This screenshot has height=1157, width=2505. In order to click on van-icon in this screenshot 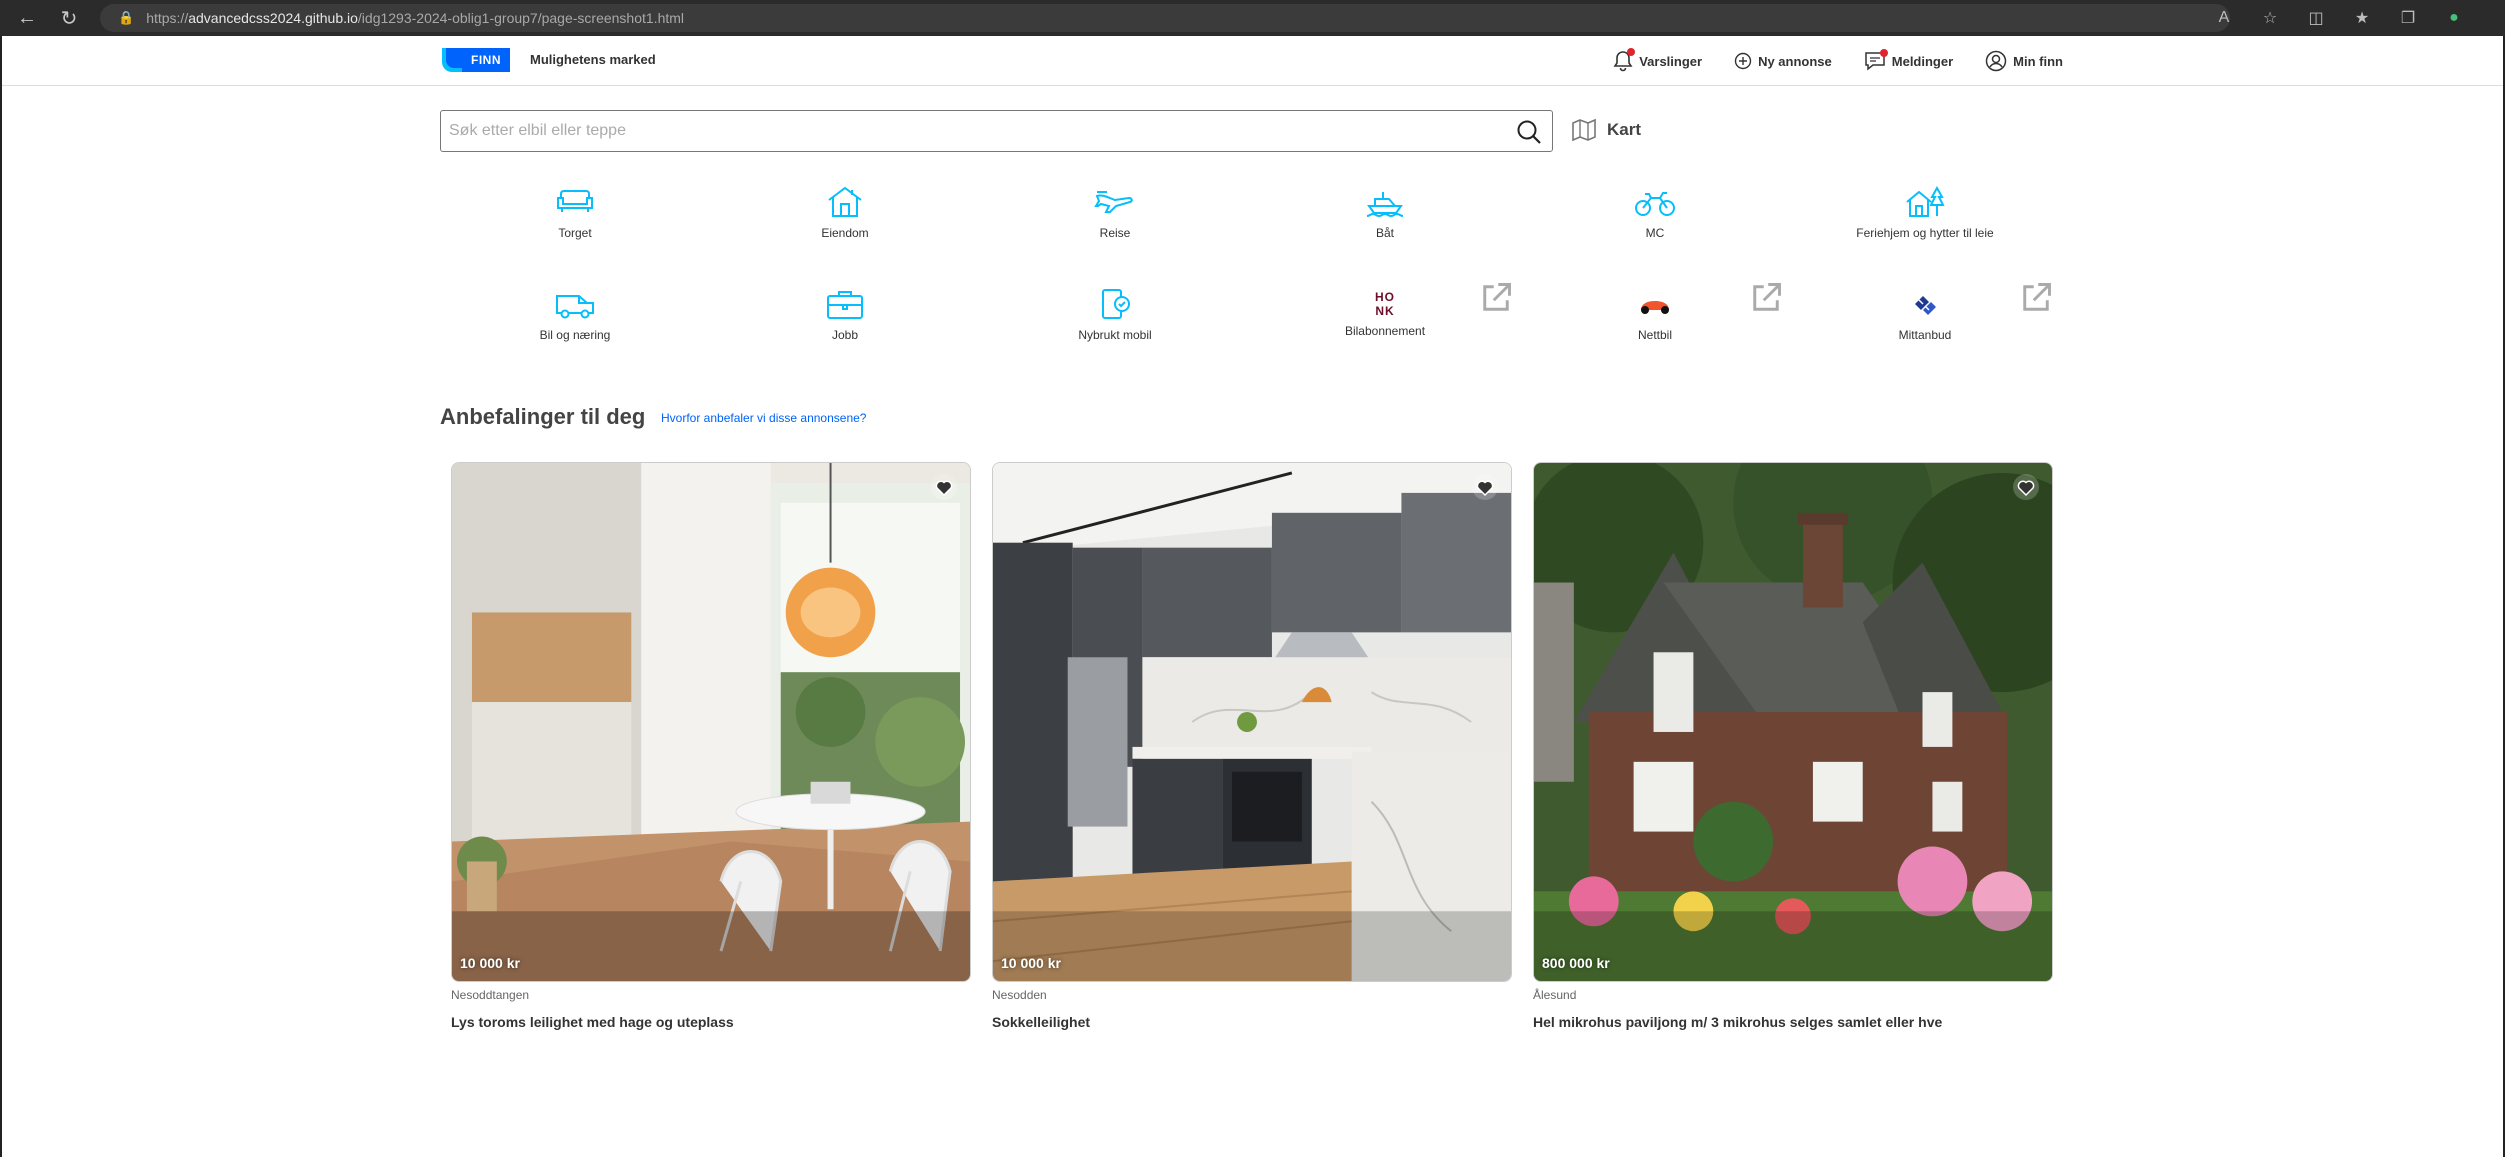, I will do `click(575, 307)`.